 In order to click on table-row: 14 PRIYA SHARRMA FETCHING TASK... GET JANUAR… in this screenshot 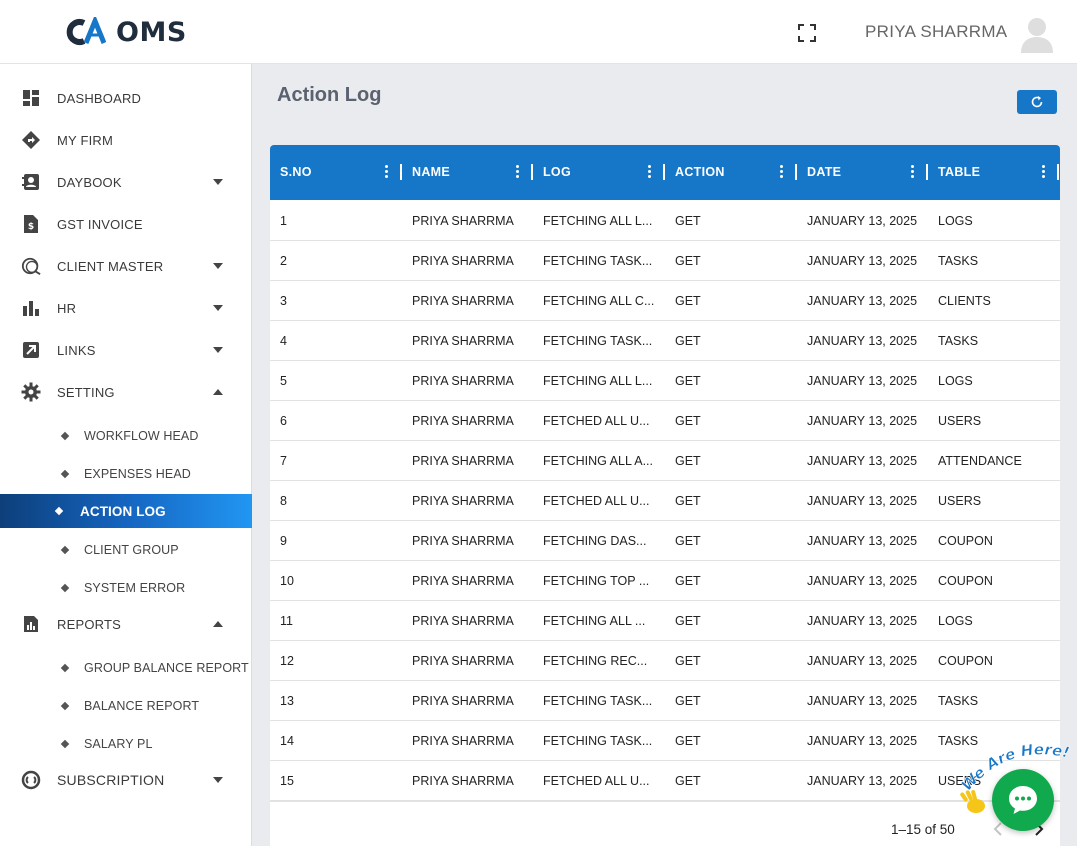, I will do `click(665, 741)`.